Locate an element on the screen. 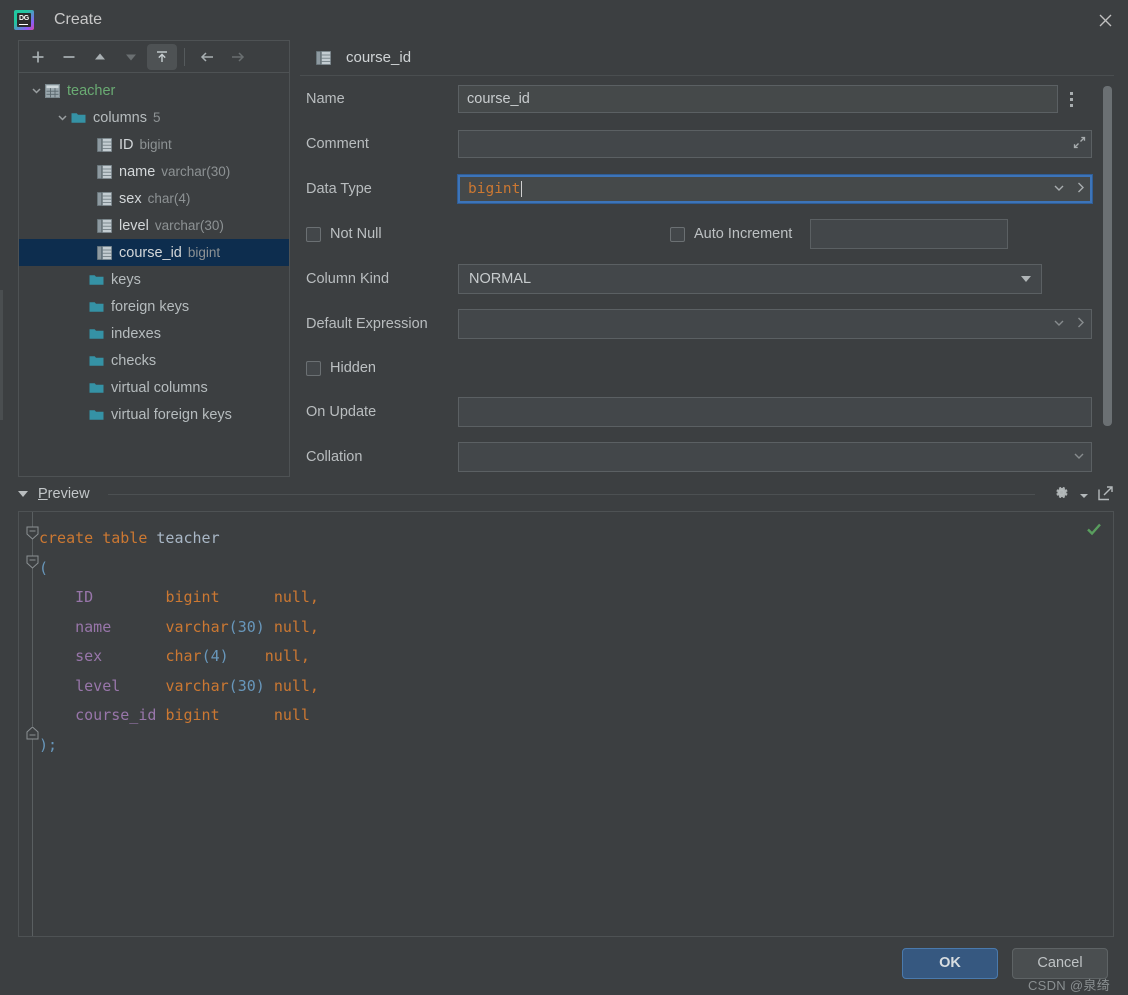  hidden-checkbox: Hidden is located at coordinates (338, 368).